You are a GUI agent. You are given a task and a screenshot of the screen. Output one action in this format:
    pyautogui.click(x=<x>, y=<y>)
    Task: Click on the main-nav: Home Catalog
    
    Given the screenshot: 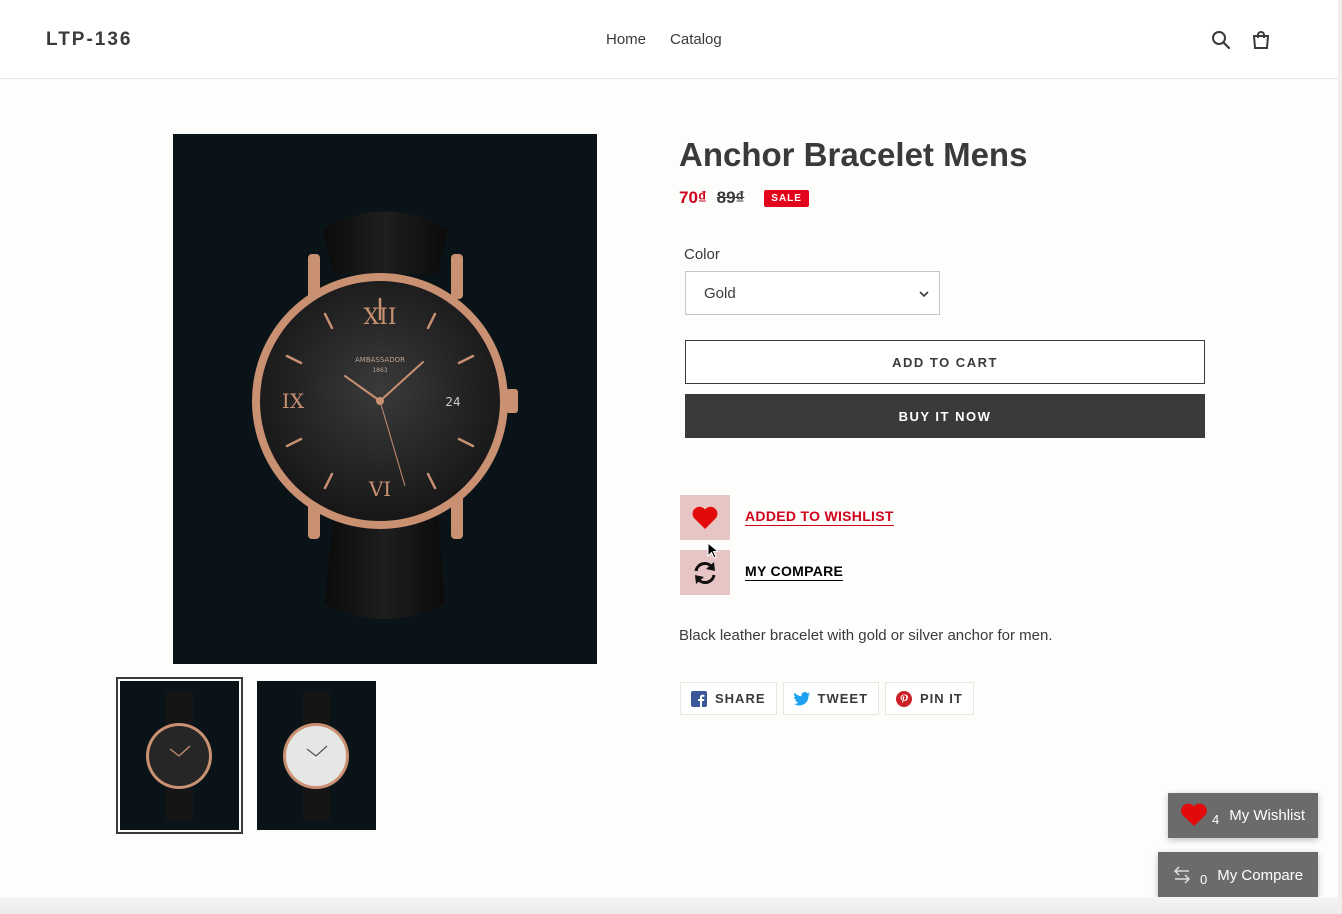 What is the action you would take?
    pyautogui.click(x=664, y=39)
    